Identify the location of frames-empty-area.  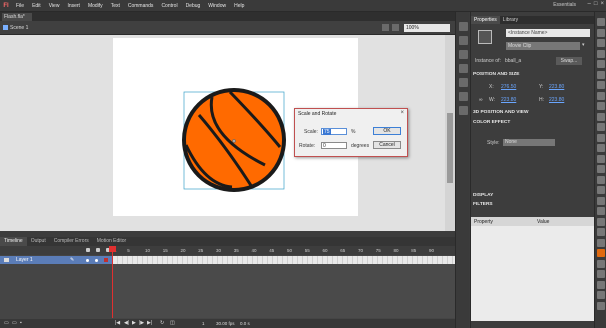
(284, 291).